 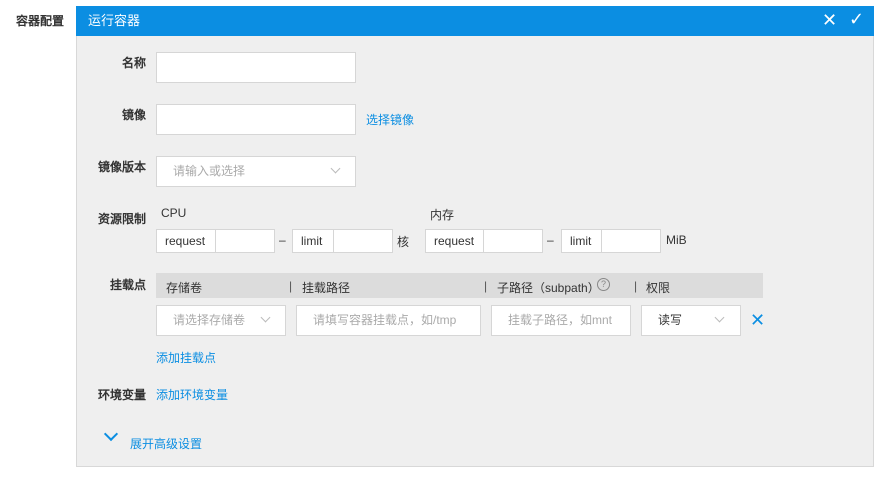 What do you see at coordinates (390, 119) in the screenshot?
I see `select-image-link: 选择镜像` at bounding box center [390, 119].